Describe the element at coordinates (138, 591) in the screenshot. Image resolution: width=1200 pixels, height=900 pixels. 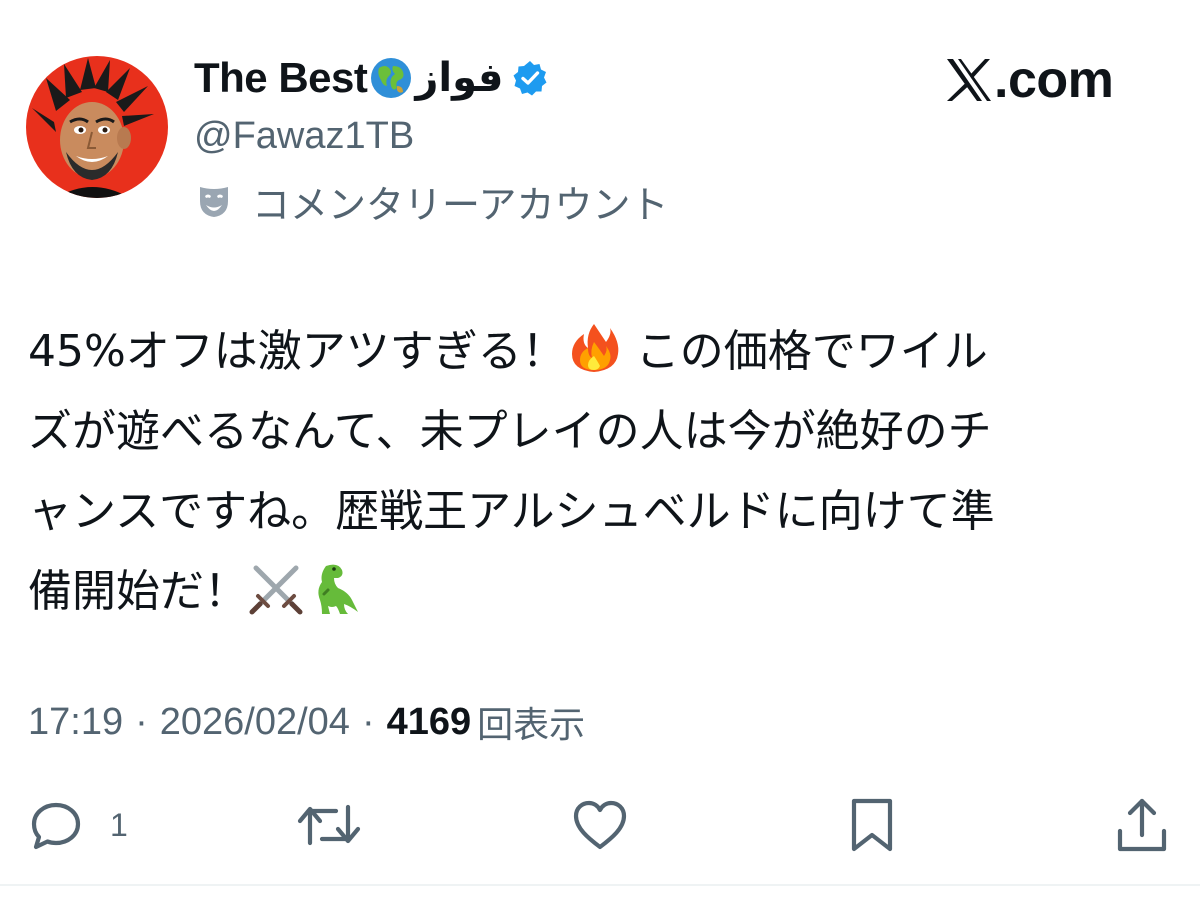
I see `tweet-text-segment: 備開始だ！` at that location.